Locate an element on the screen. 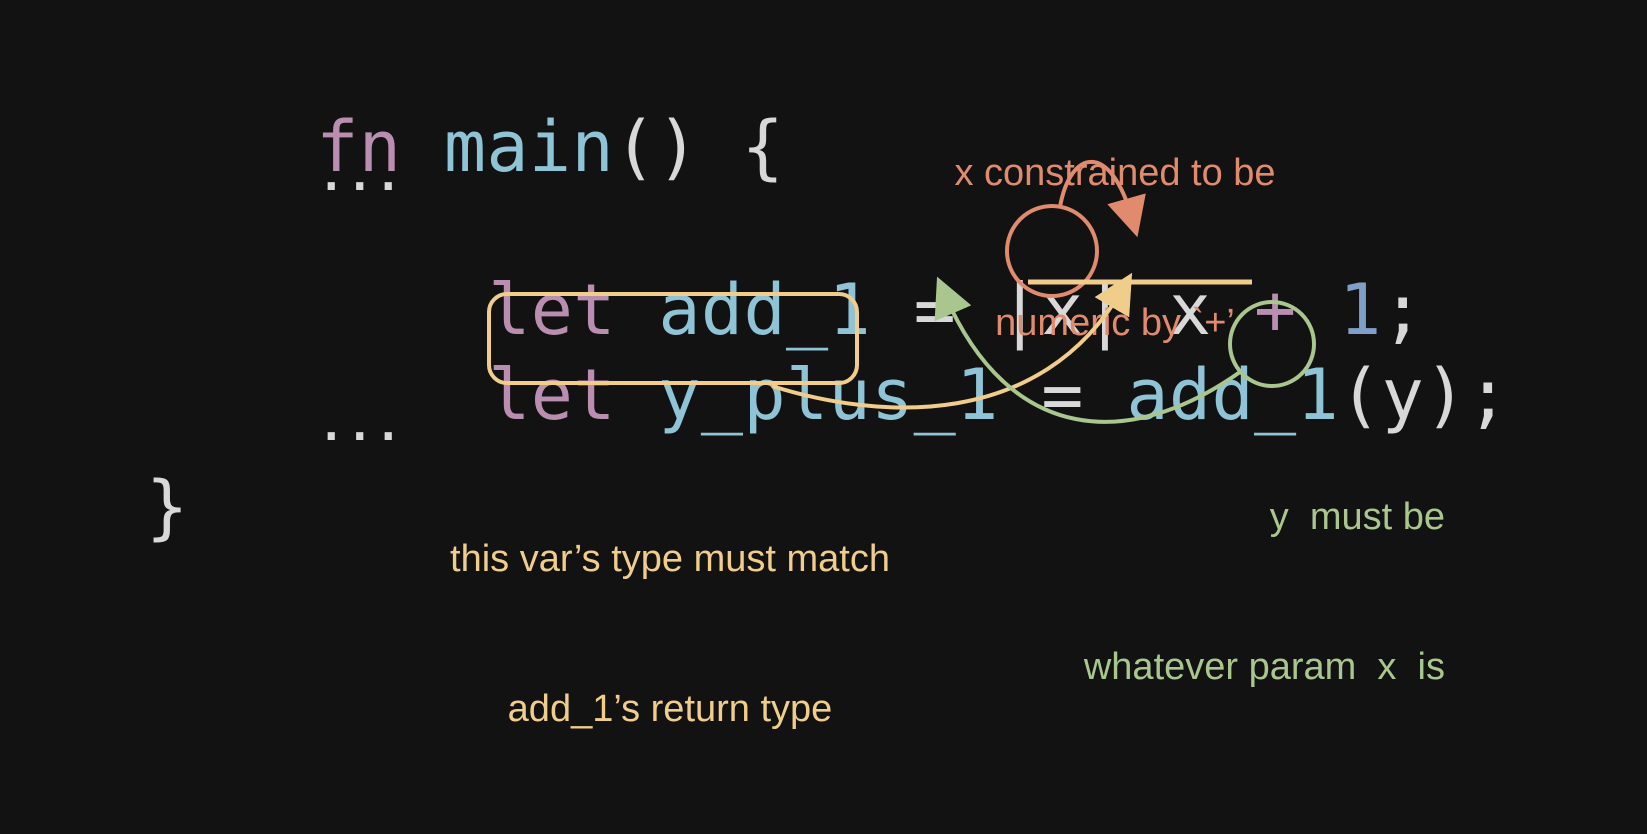 The width and height of the screenshot is (1647, 834). annotation-param-line2: whatever param x is is located at coordinates (1264, 667).